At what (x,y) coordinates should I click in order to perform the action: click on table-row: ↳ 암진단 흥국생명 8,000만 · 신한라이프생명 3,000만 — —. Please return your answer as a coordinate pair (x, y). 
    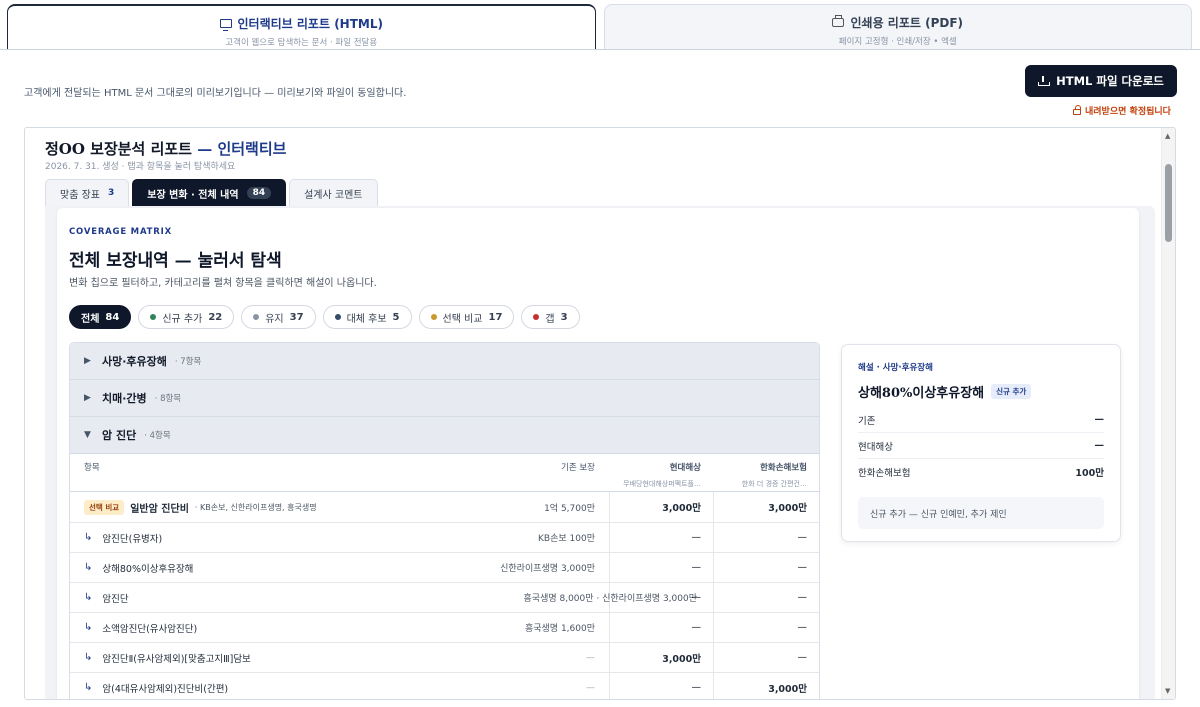
    Looking at the image, I should click on (444, 598).